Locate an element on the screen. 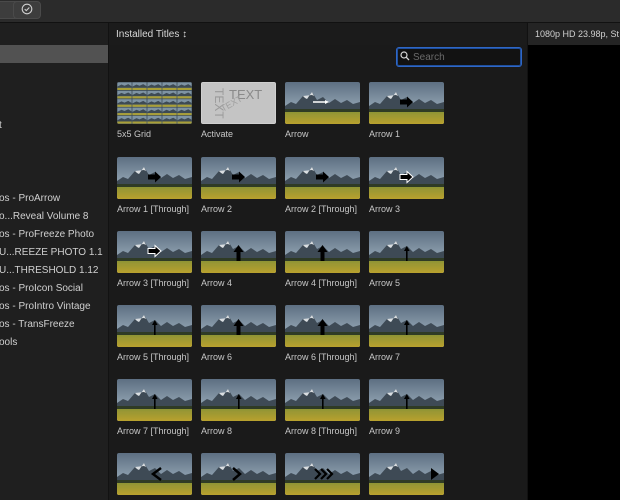 The width and height of the screenshot is (620, 500). sidebar-item: ools is located at coordinates (8, 342).